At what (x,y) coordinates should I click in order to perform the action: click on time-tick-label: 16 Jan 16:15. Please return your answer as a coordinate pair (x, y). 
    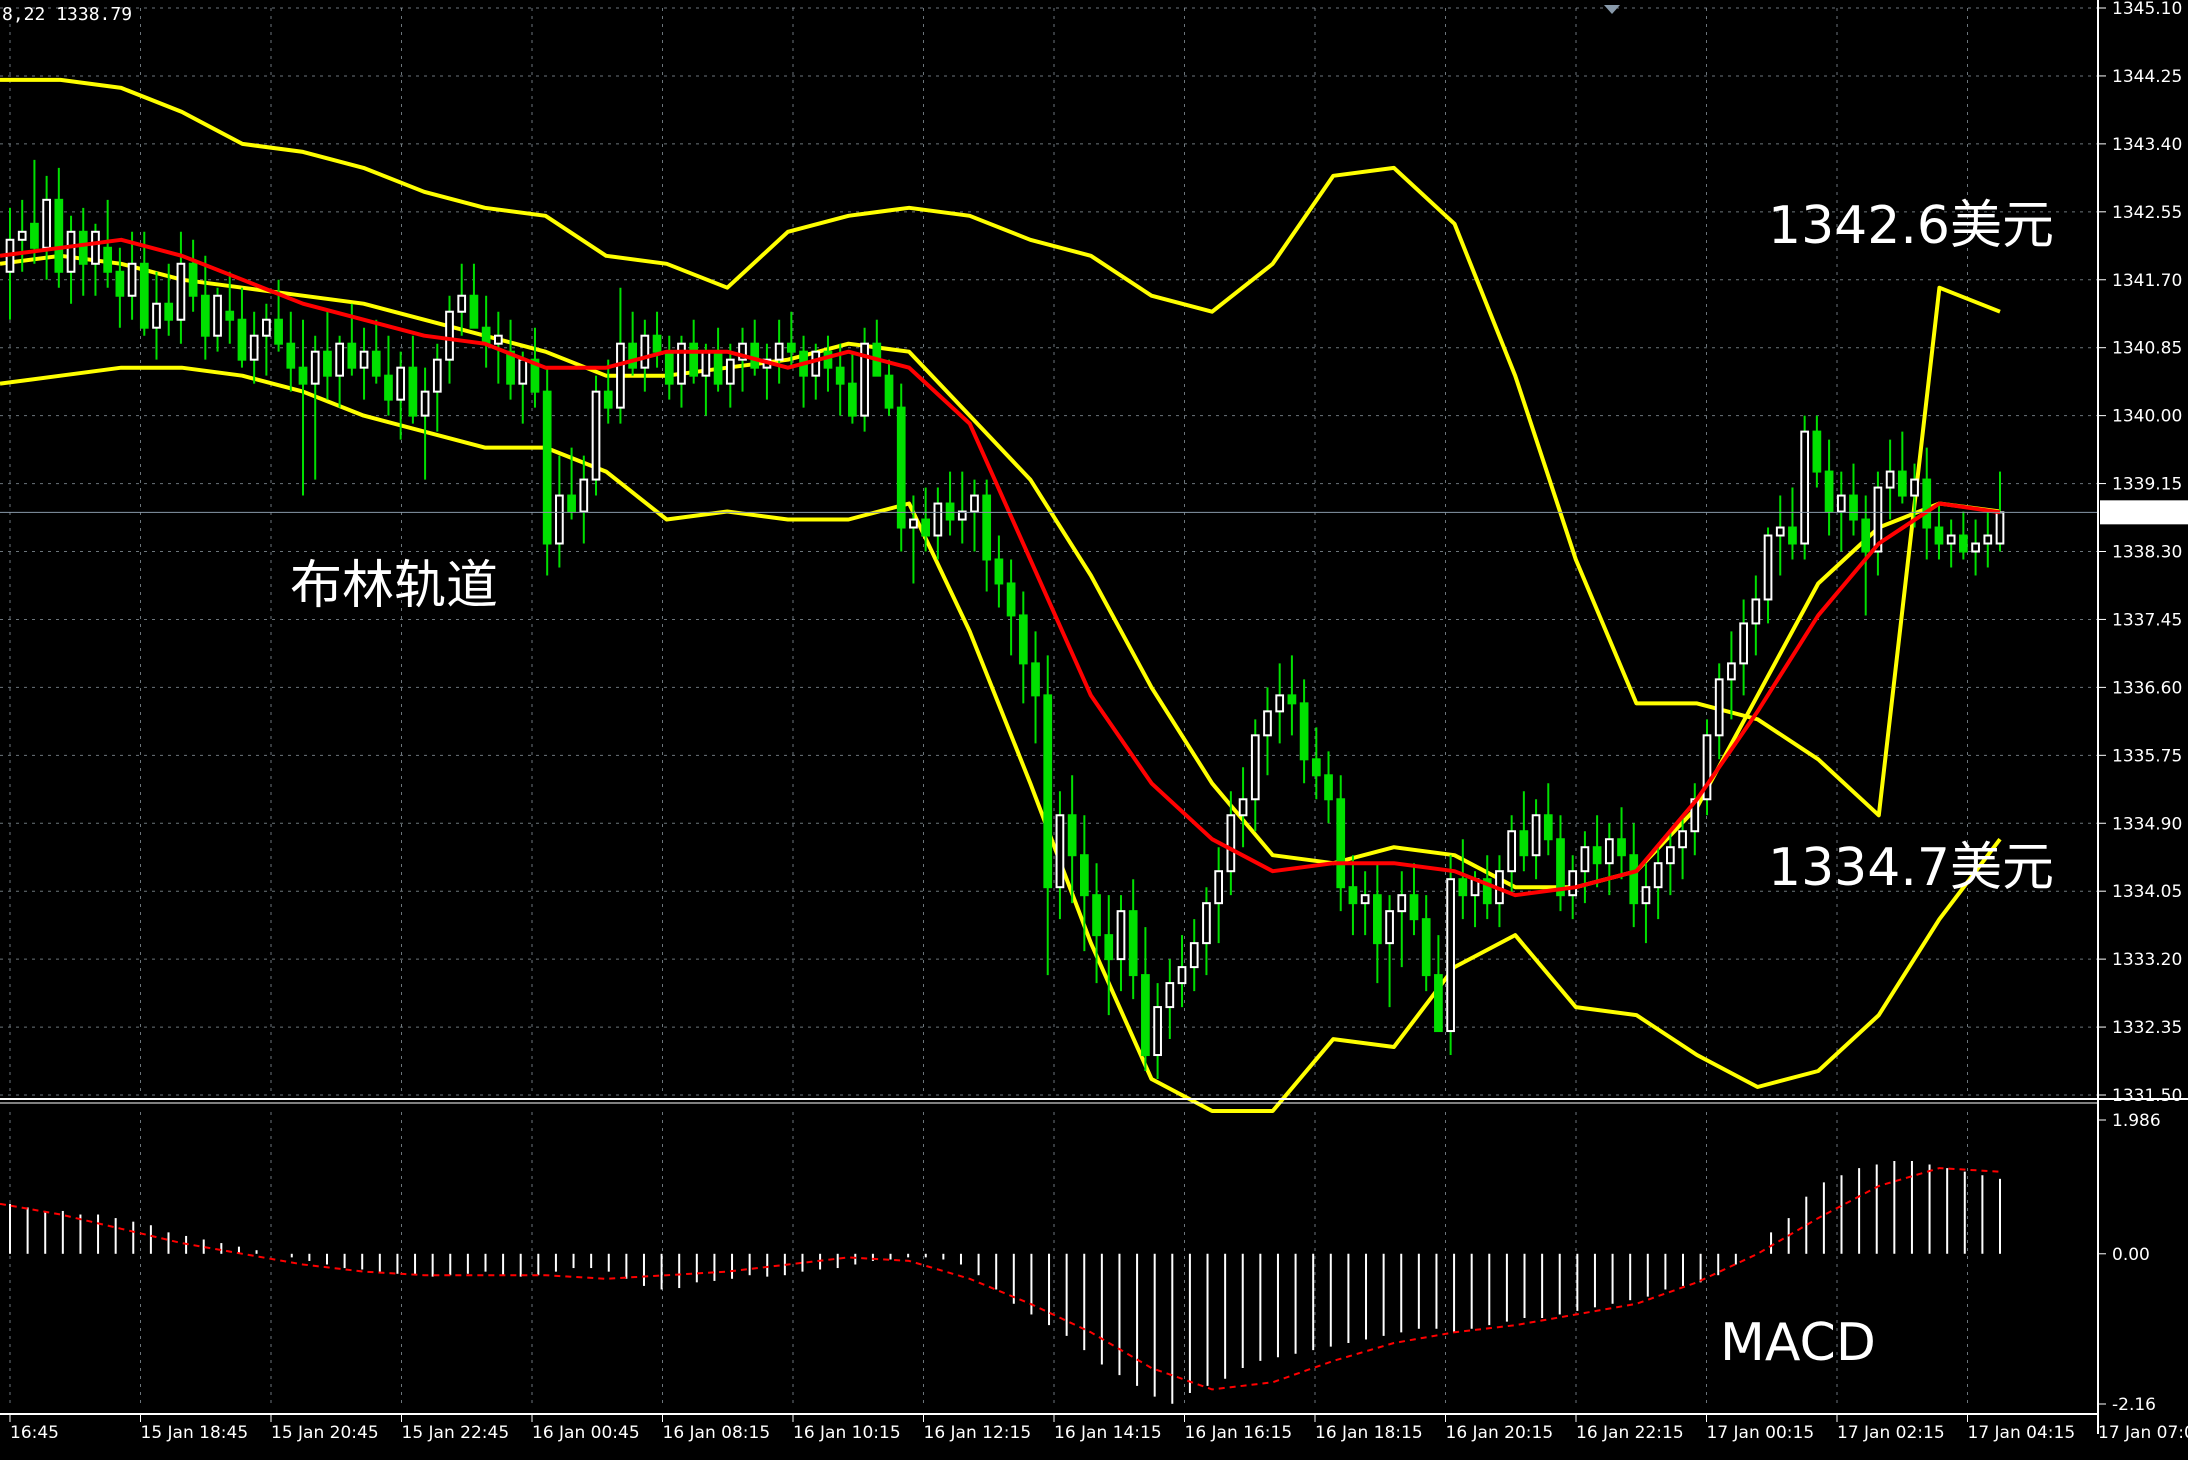
    Looking at the image, I should click on (1239, 1433).